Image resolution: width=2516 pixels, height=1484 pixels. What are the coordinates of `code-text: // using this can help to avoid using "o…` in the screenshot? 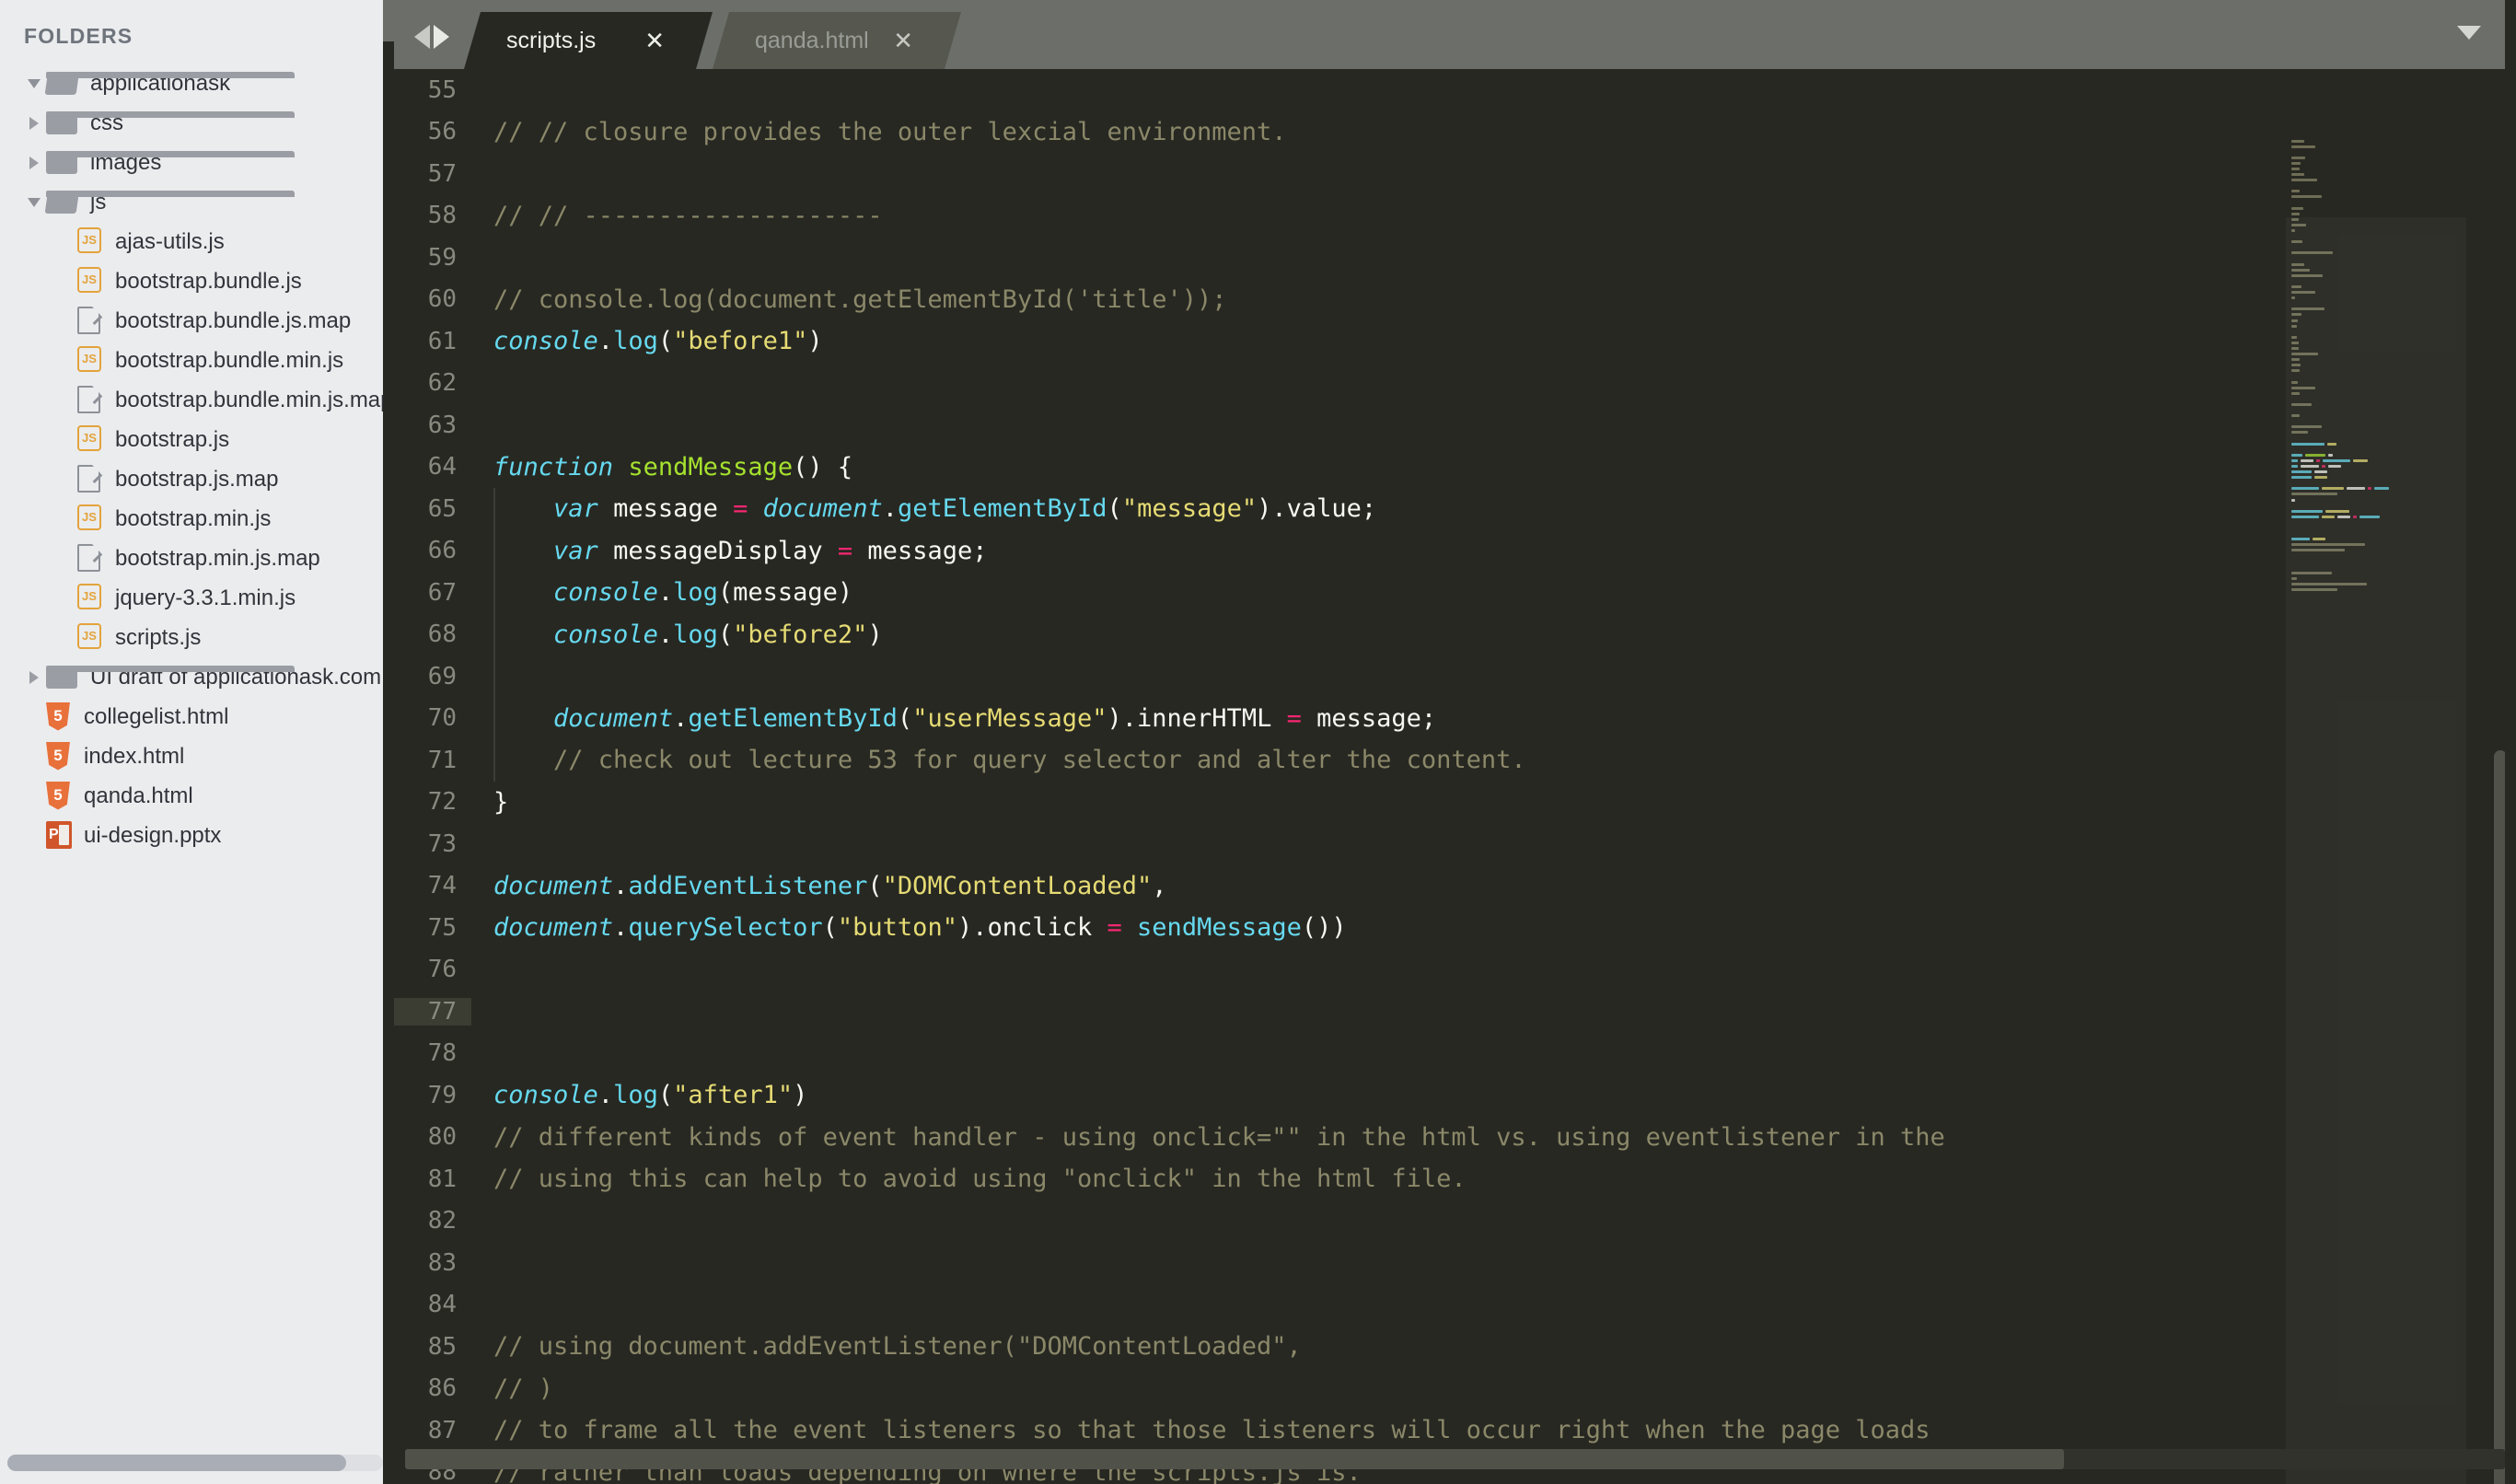 It's located at (969, 1179).